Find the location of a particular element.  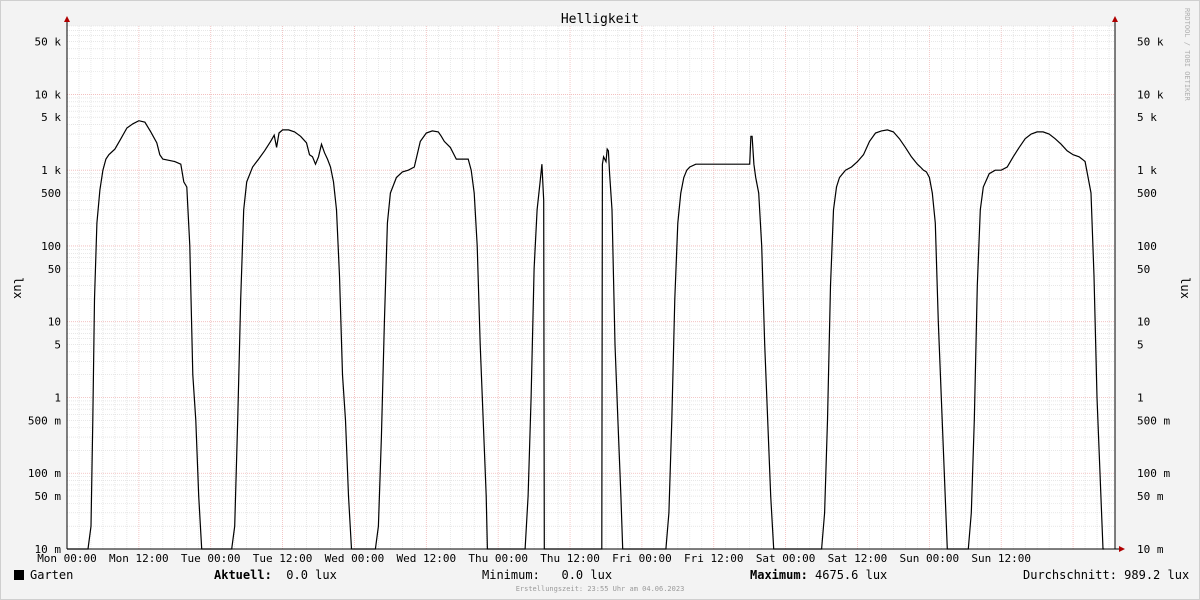

legend-current-label: Aktuell: is located at coordinates (243, 575).